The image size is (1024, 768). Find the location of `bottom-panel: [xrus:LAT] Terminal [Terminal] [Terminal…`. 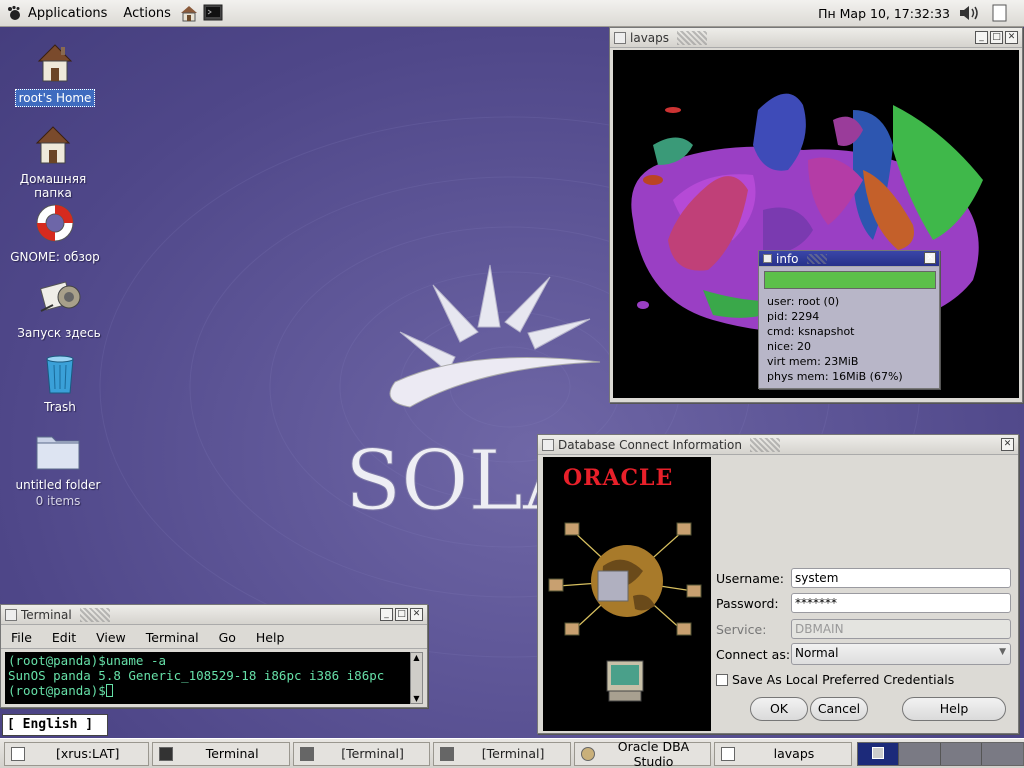

bottom-panel: [xrus:LAT] Terminal [Terminal] [Terminal… is located at coordinates (512, 753).